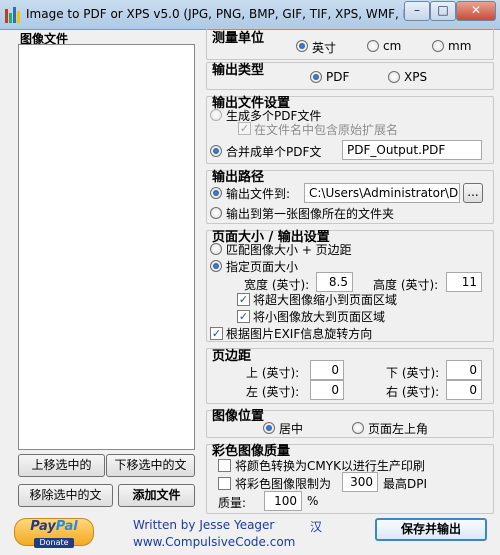 The width and height of the screenshot is (500, 555). I want to click on merge-single-label: 合并成单个PDF文, so click(274, 152).